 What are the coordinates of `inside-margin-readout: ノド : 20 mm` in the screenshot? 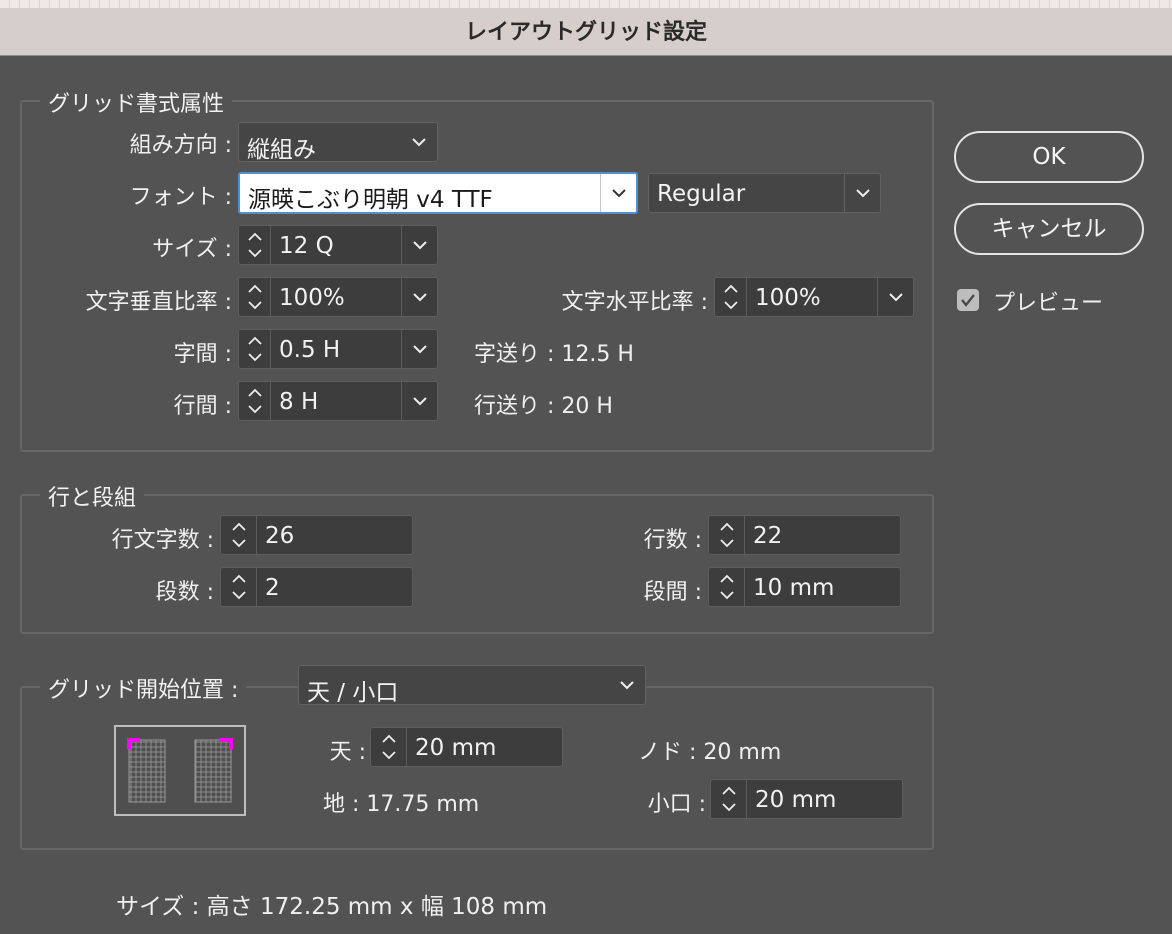 It's located at (710, 752).